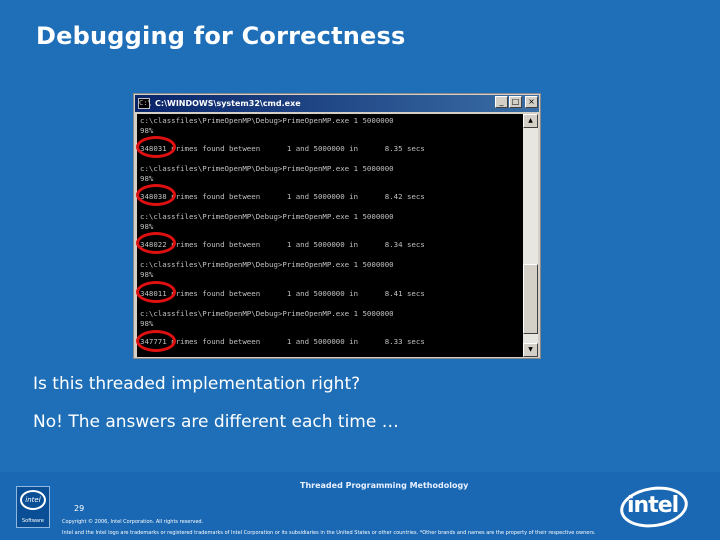  What do you see at coordinates (33, 500) in the screenshot?
I see `intel-logo-icon: intel` at bounding box center [33, 500].